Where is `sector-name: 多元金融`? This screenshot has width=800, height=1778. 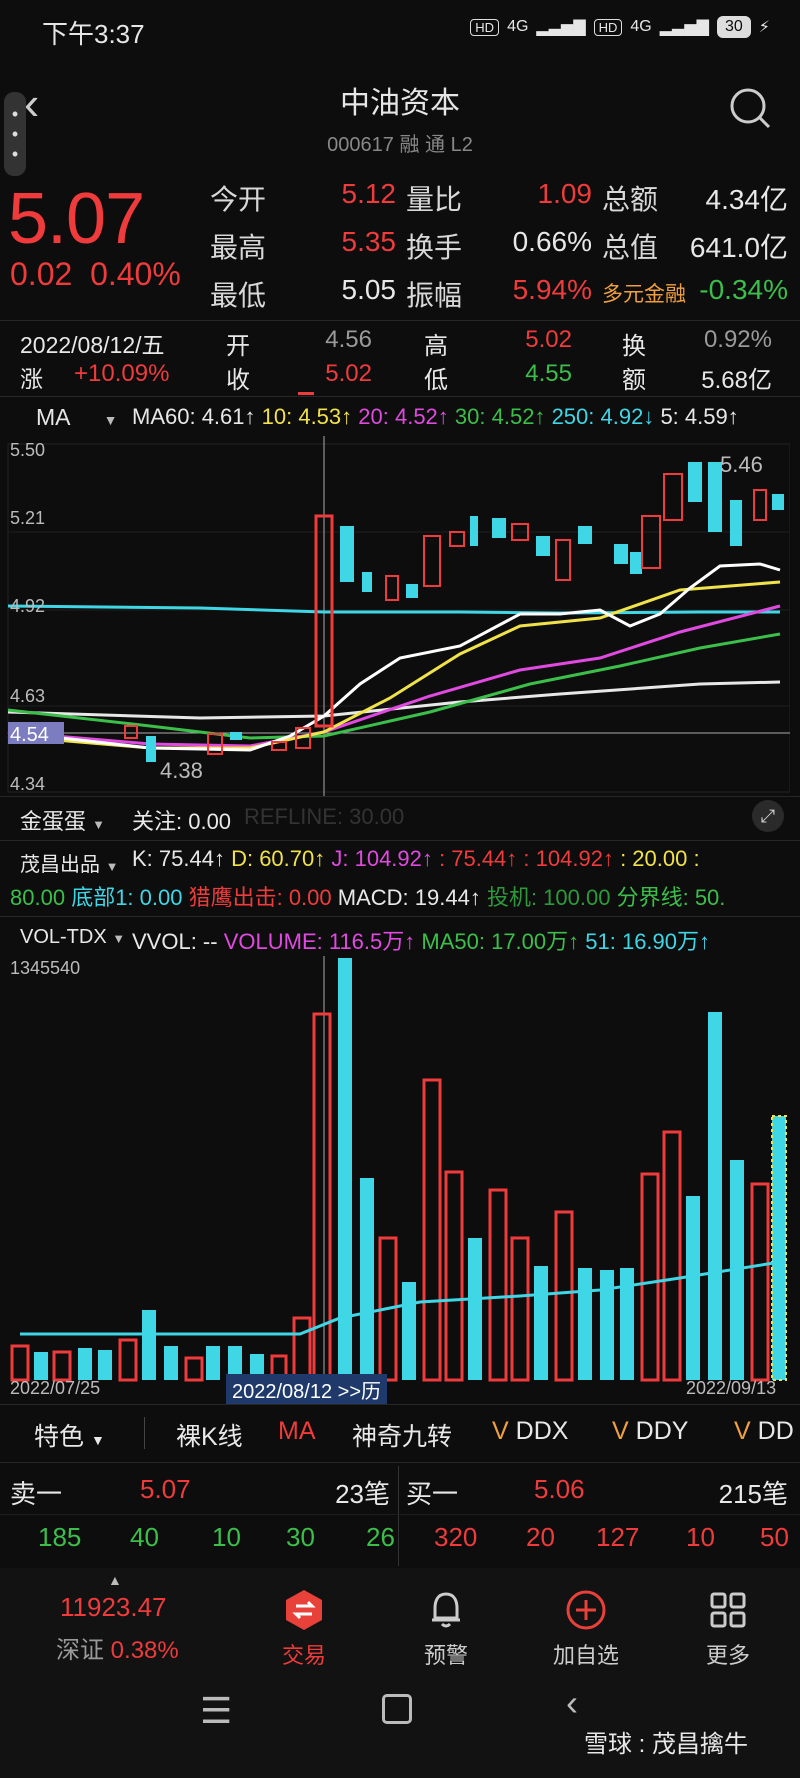
sector-name: 多元金融 is located at coordinates (644, 293).